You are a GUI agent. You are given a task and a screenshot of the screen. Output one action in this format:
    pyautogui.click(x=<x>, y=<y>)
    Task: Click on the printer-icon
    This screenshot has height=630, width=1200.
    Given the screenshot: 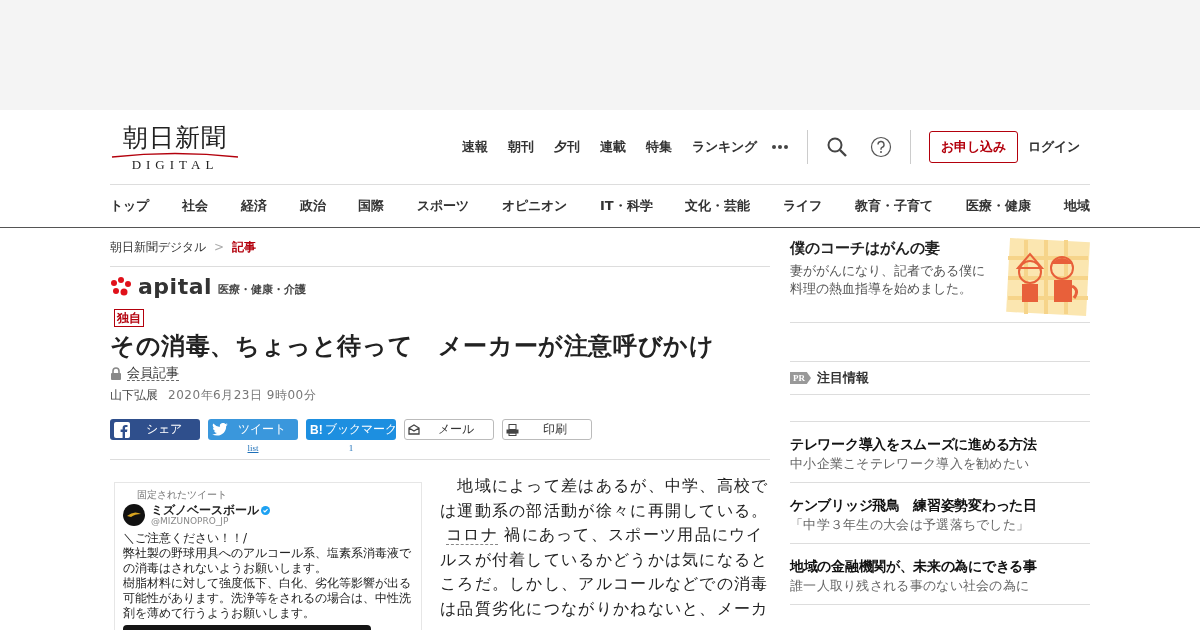 What is the action you would take?
    pyautogui.click(x=512, y=429)
    